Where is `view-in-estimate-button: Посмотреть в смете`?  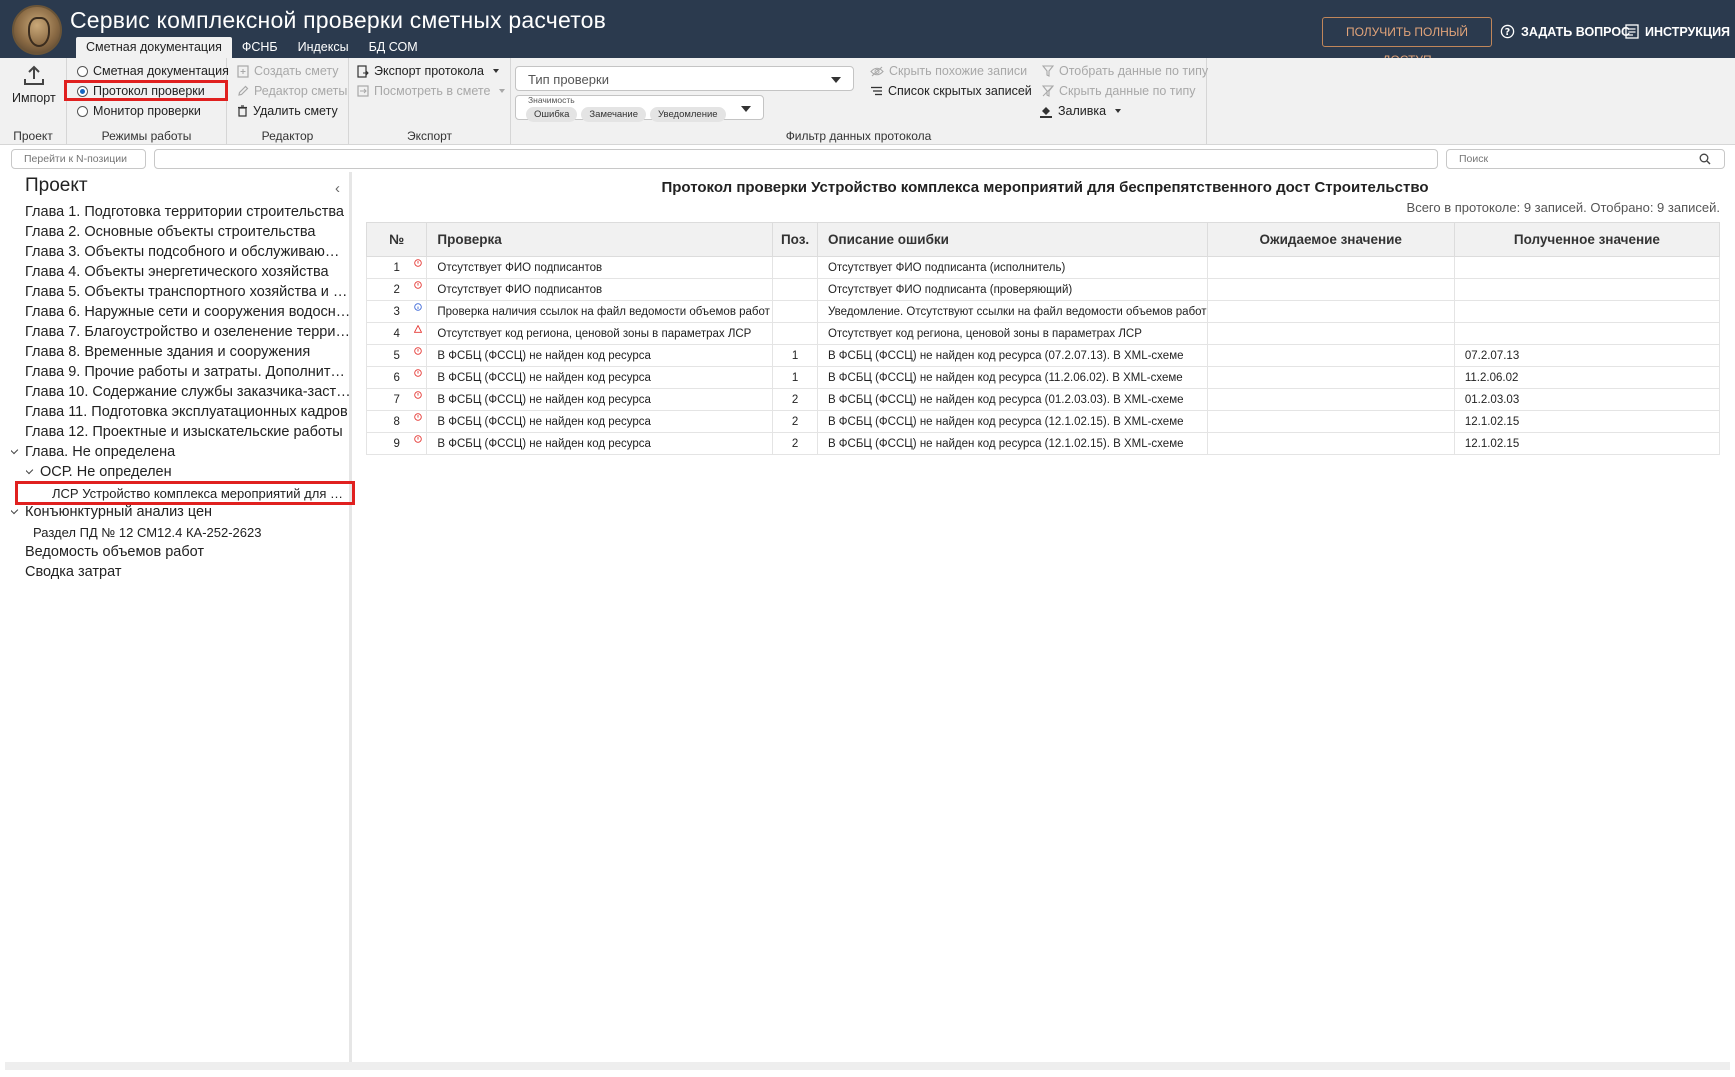 view-in-estimate-button: Посмотреть в смете is located at coordinates (431, 91).